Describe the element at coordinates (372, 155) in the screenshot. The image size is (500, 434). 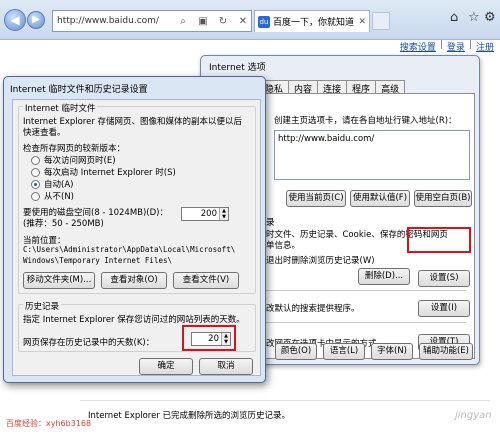
I see `homepage-textarea: http://www.baidu.com/` at that location.